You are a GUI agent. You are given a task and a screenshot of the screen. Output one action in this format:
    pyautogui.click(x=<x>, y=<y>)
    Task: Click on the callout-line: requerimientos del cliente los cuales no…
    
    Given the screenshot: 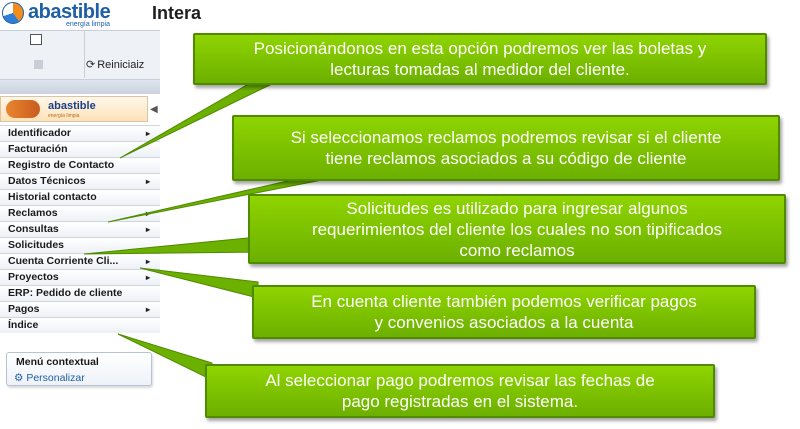 What is the action you would take?
    pyautogui.click(x=517, y=229)
    